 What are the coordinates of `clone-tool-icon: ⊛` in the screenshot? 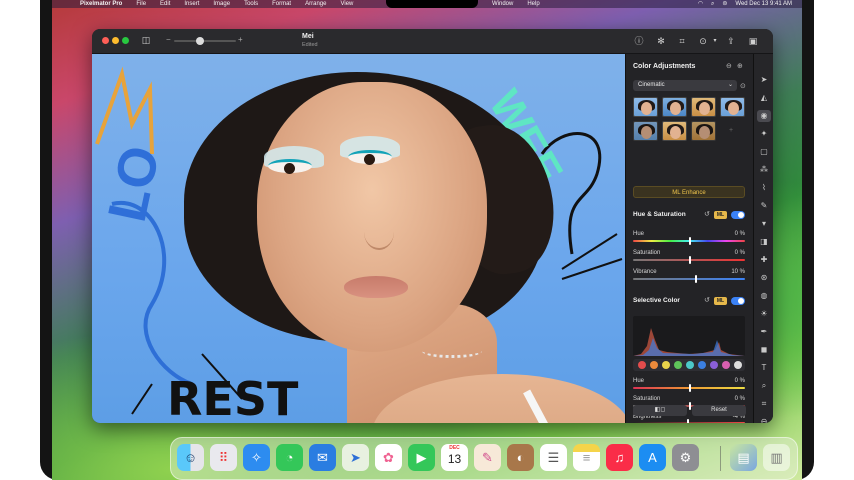 It's located at (764, 278).